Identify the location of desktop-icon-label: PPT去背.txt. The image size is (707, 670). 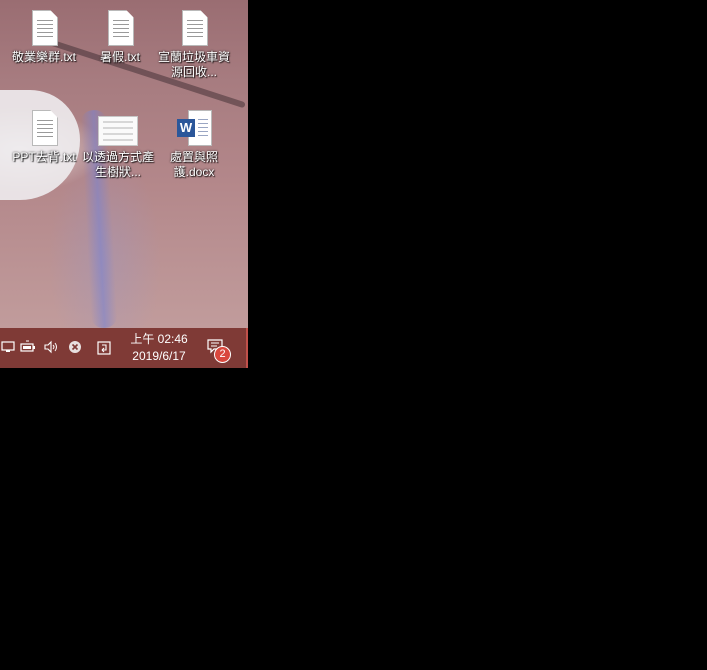
(44, 157).